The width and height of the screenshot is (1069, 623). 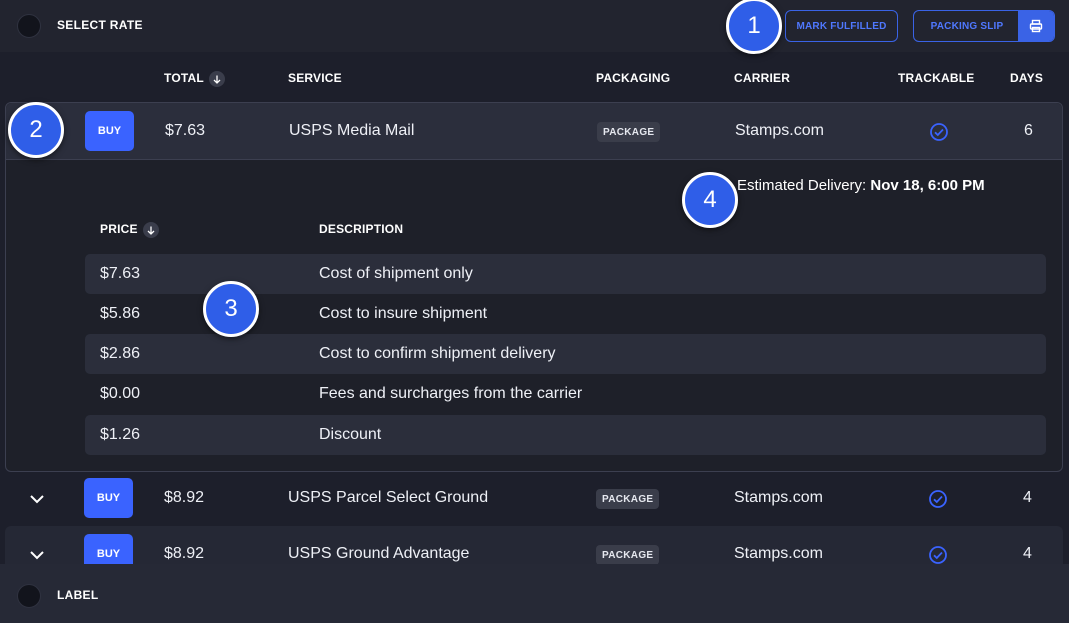 What do you see at coordinates (1027, 78) in the screenshot?
I see `column-header-days: DAYS` at bounding box center [1027, 78].